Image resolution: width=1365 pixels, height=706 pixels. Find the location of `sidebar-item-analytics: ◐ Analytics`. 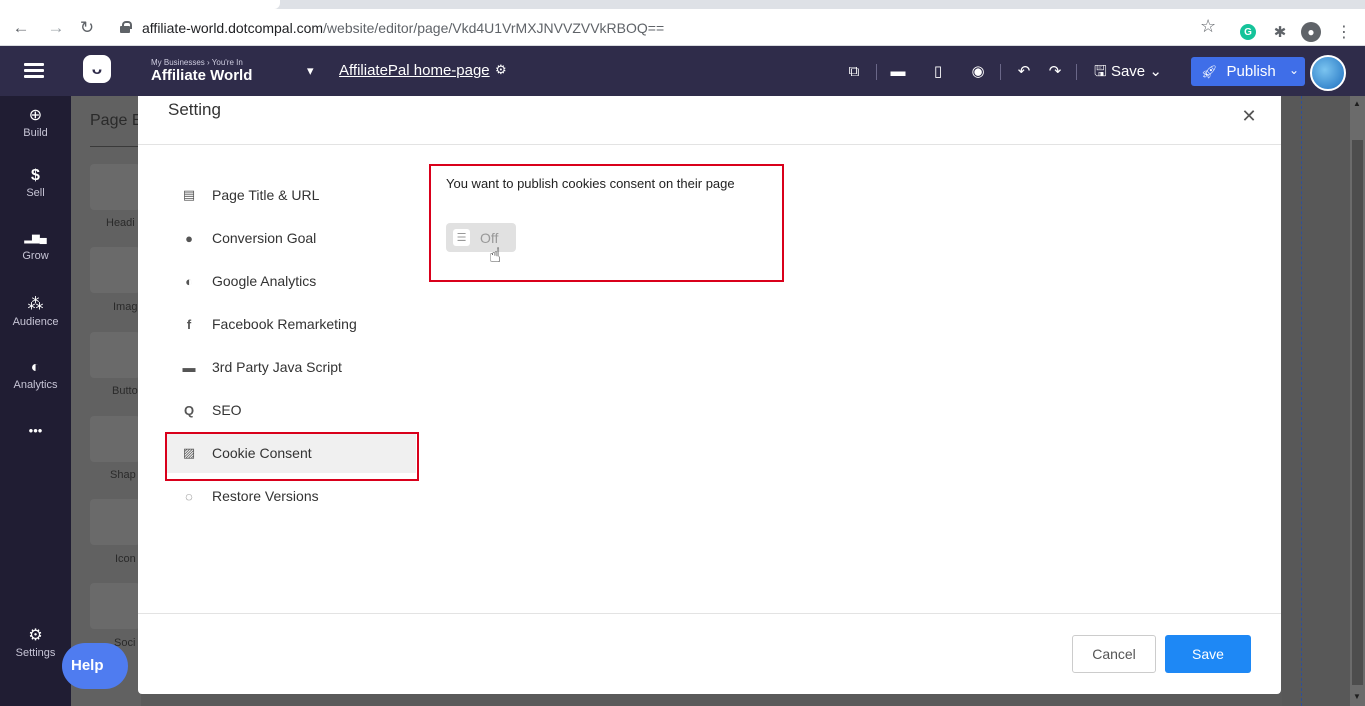

sidebar-item-analytics: ◐ Analytics is located at coordinates (35, 374).